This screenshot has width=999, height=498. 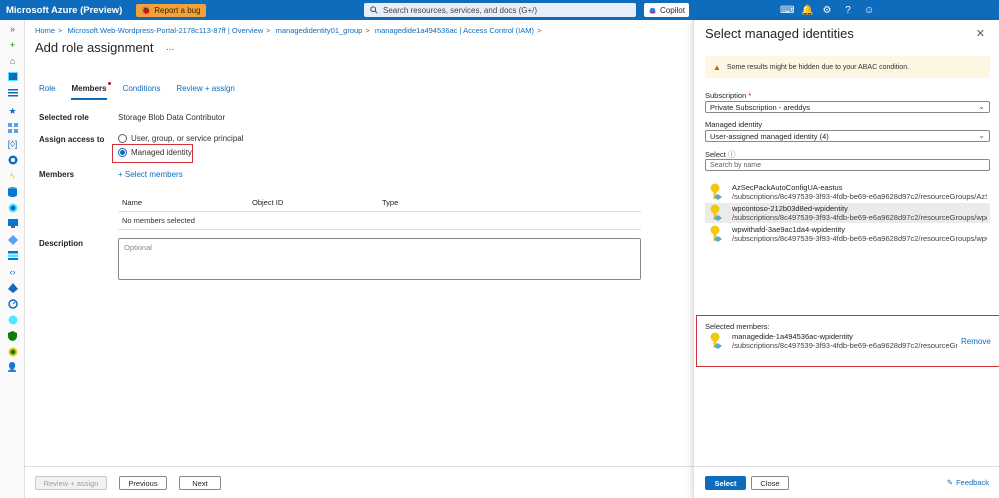 What do you see at coordinates (726, 95) in the screenshot?
I see `subscription-label-text: Subscription` at bounding box center [726, 95].